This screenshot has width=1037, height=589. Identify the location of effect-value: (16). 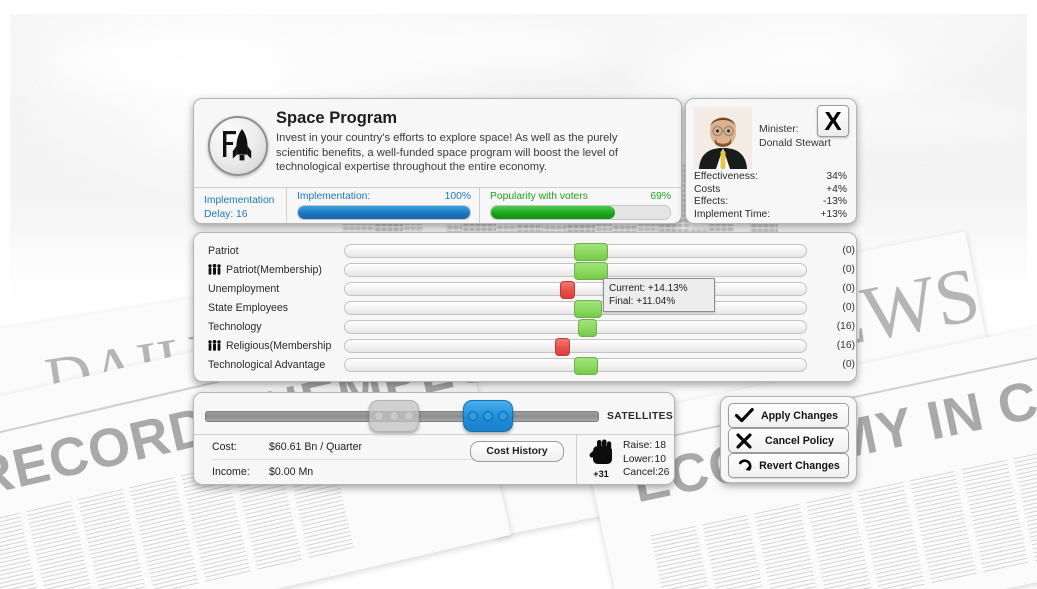
(845, 326).